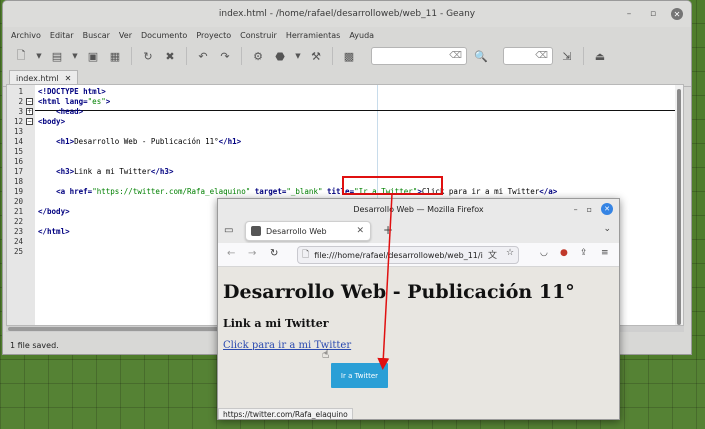 Image resolution: width=705 pixels, height=429 pixels. I want to click on build-icon: ⬣, so click(280, 56).